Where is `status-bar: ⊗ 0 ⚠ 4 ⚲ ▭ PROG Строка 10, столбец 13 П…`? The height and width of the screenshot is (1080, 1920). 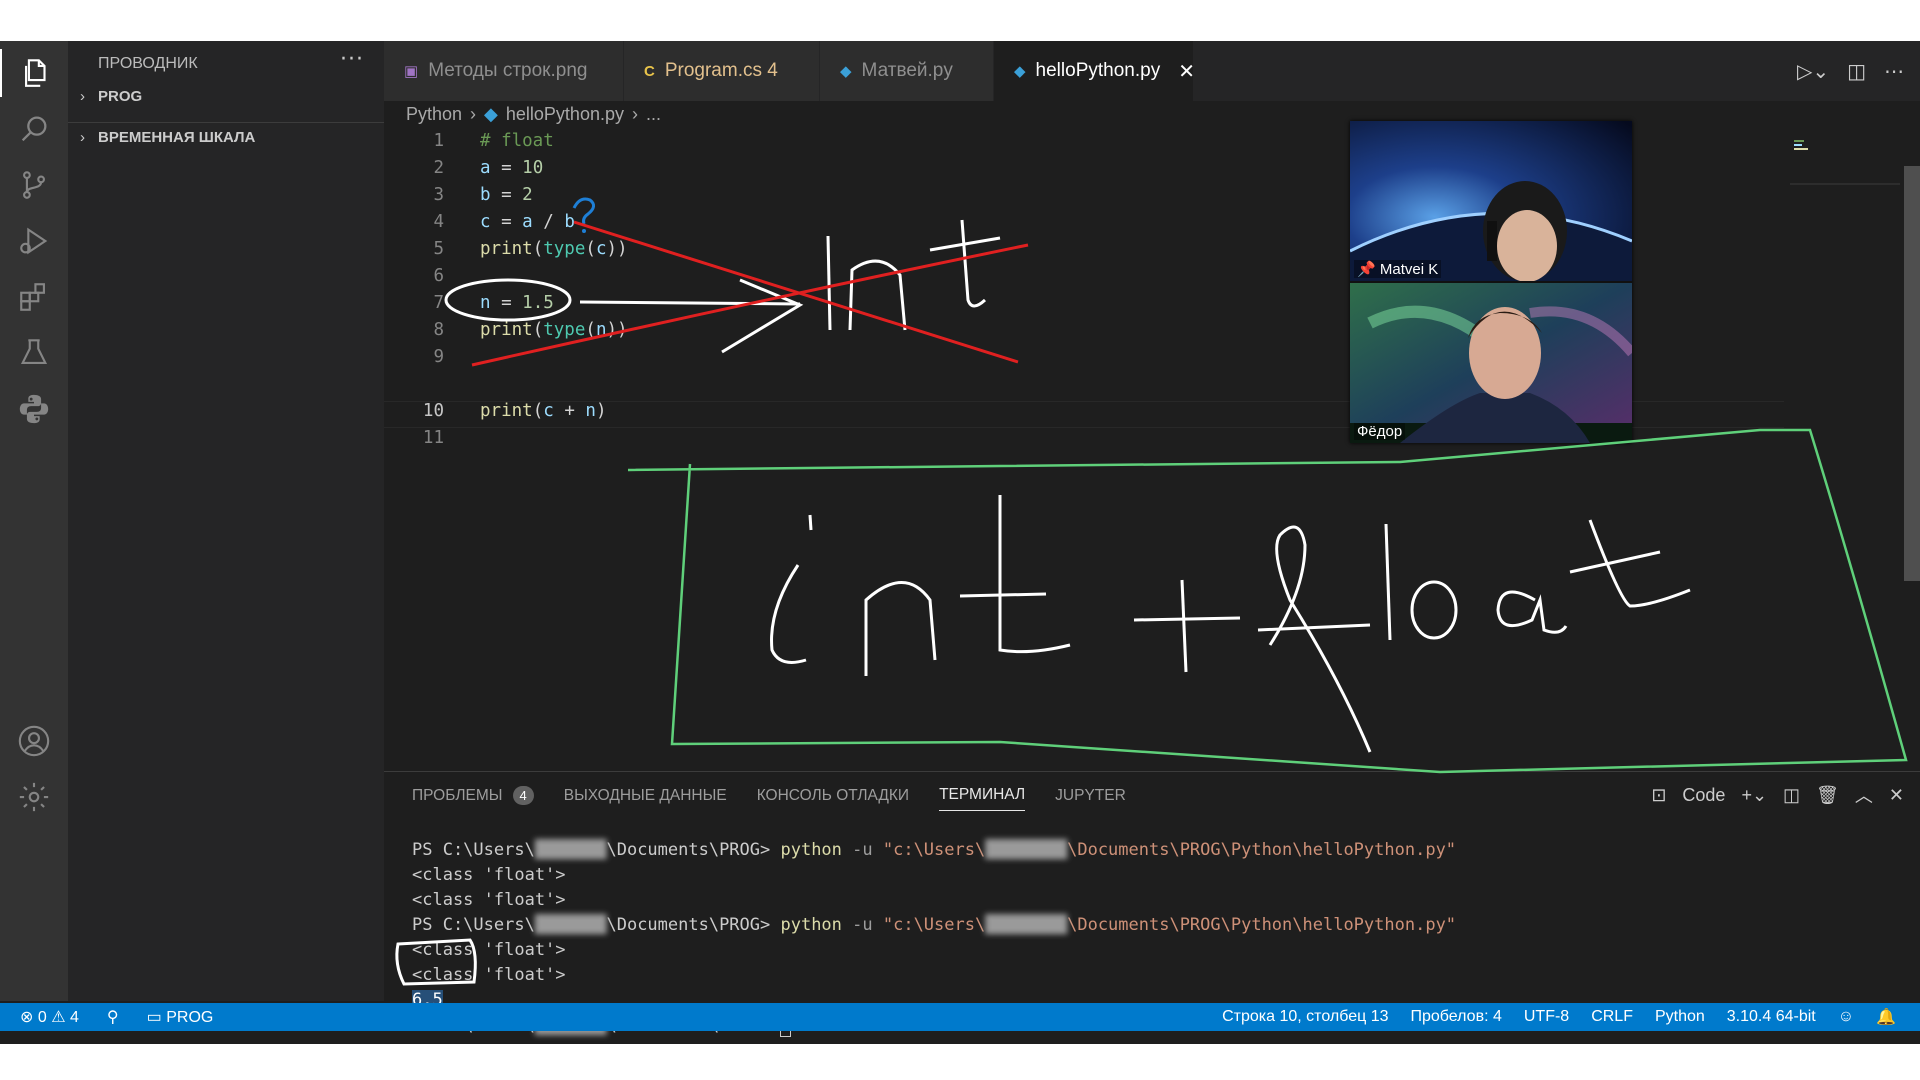
status-bar: ⊗ 0 ⚠ 4 ⚲ ▭ PROG Строка 10, столбец 13 П… is located at coordinates (960, 1017).